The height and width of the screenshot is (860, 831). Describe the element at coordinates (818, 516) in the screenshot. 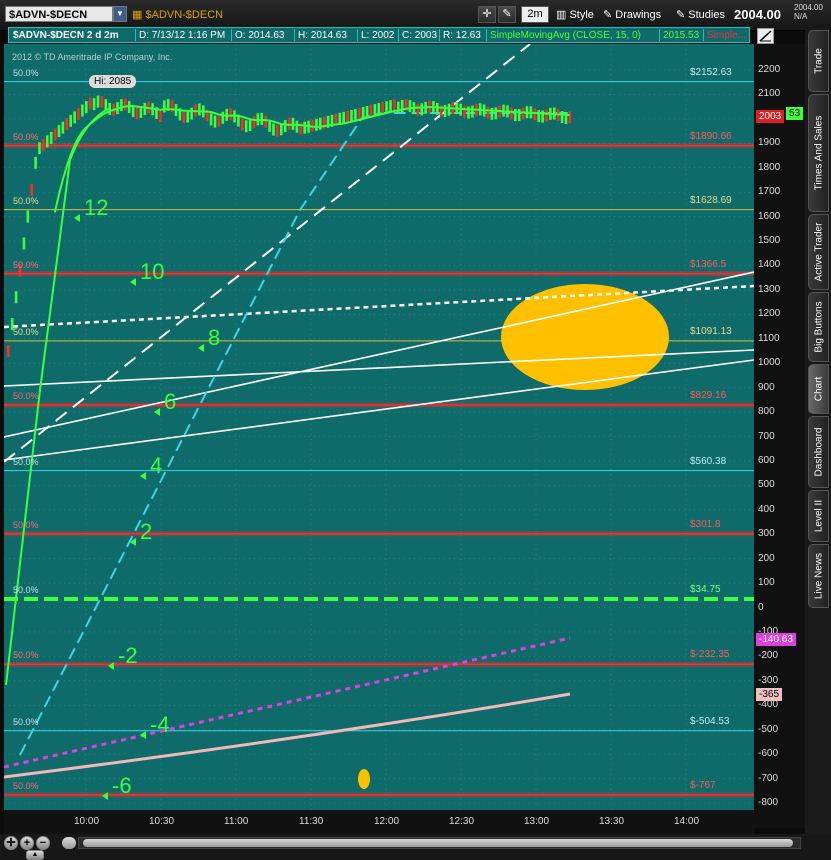

I see `tab-level-ii: Level II` at that location.